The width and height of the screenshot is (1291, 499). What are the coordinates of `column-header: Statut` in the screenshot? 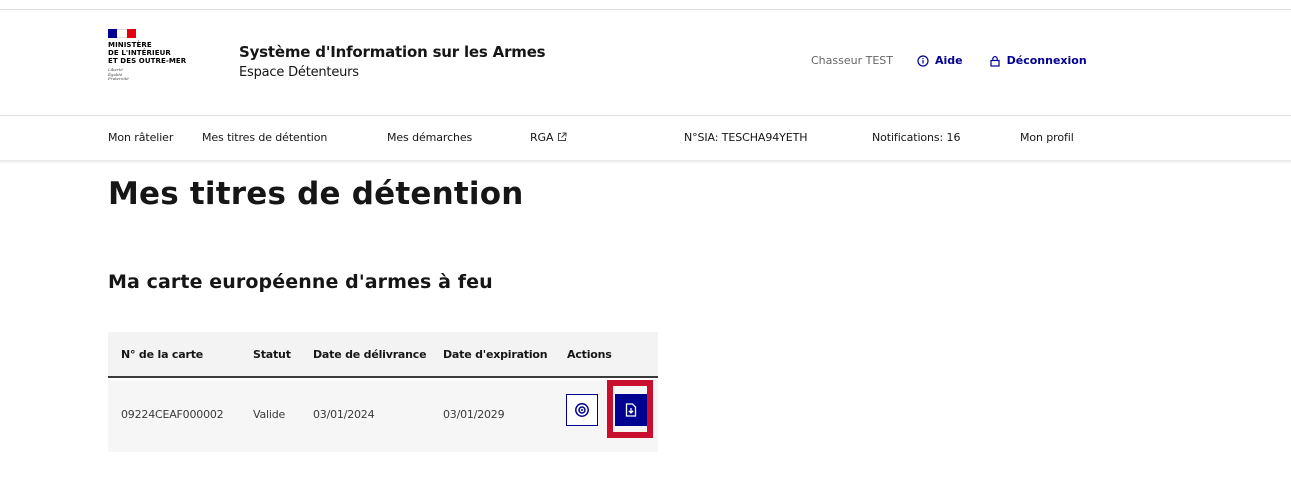 It's located at (272, 354).